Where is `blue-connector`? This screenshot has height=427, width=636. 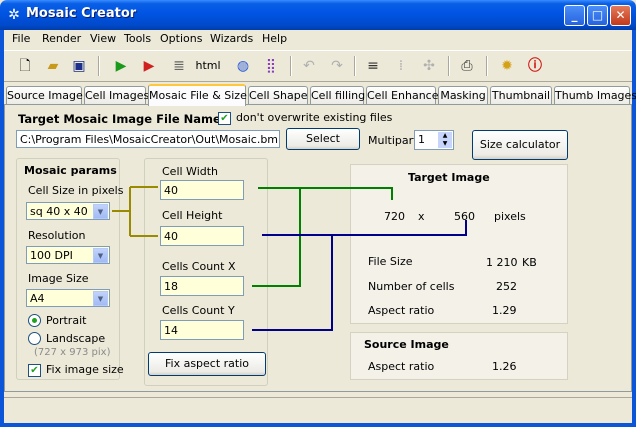 blue-connector is located at coordinates (359, 275).